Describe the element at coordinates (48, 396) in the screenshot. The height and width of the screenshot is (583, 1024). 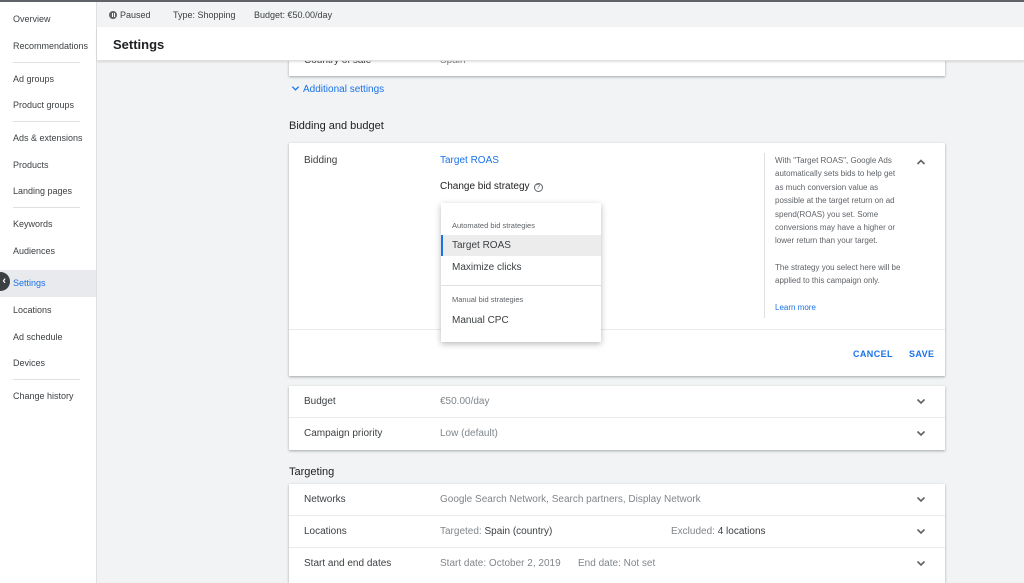
I see `sidebar-item-change-history: Change history` at that location.